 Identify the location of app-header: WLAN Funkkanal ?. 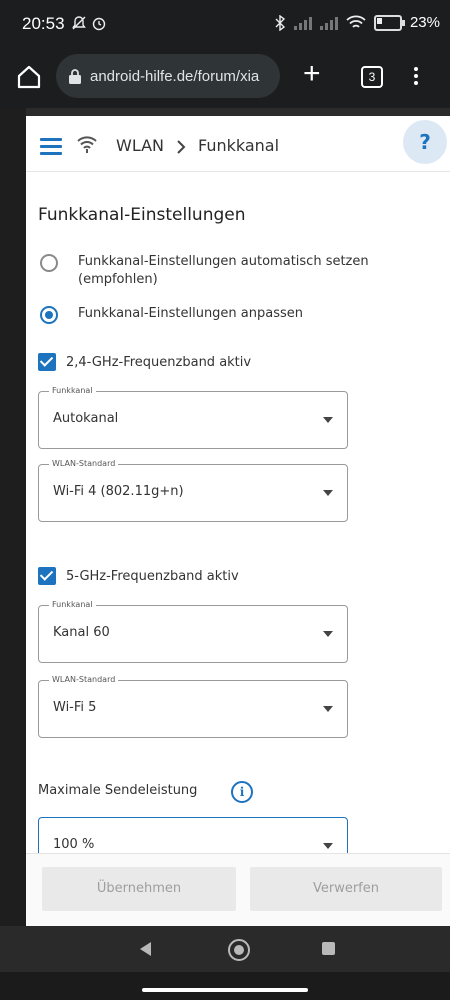
(238, 144).